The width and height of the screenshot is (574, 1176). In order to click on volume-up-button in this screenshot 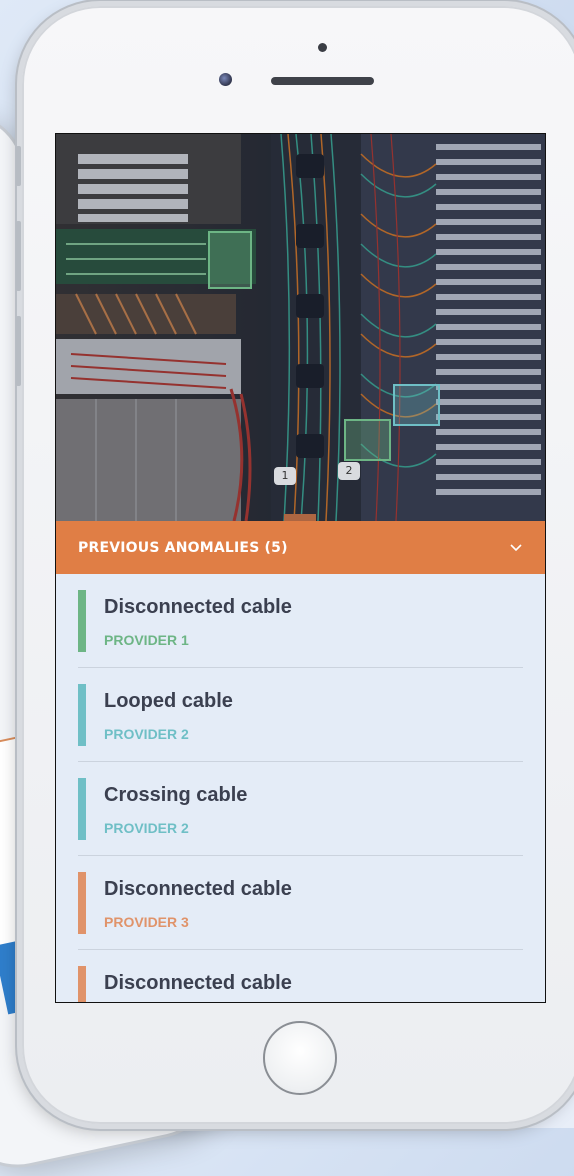, I will do `click(18, 256)`.